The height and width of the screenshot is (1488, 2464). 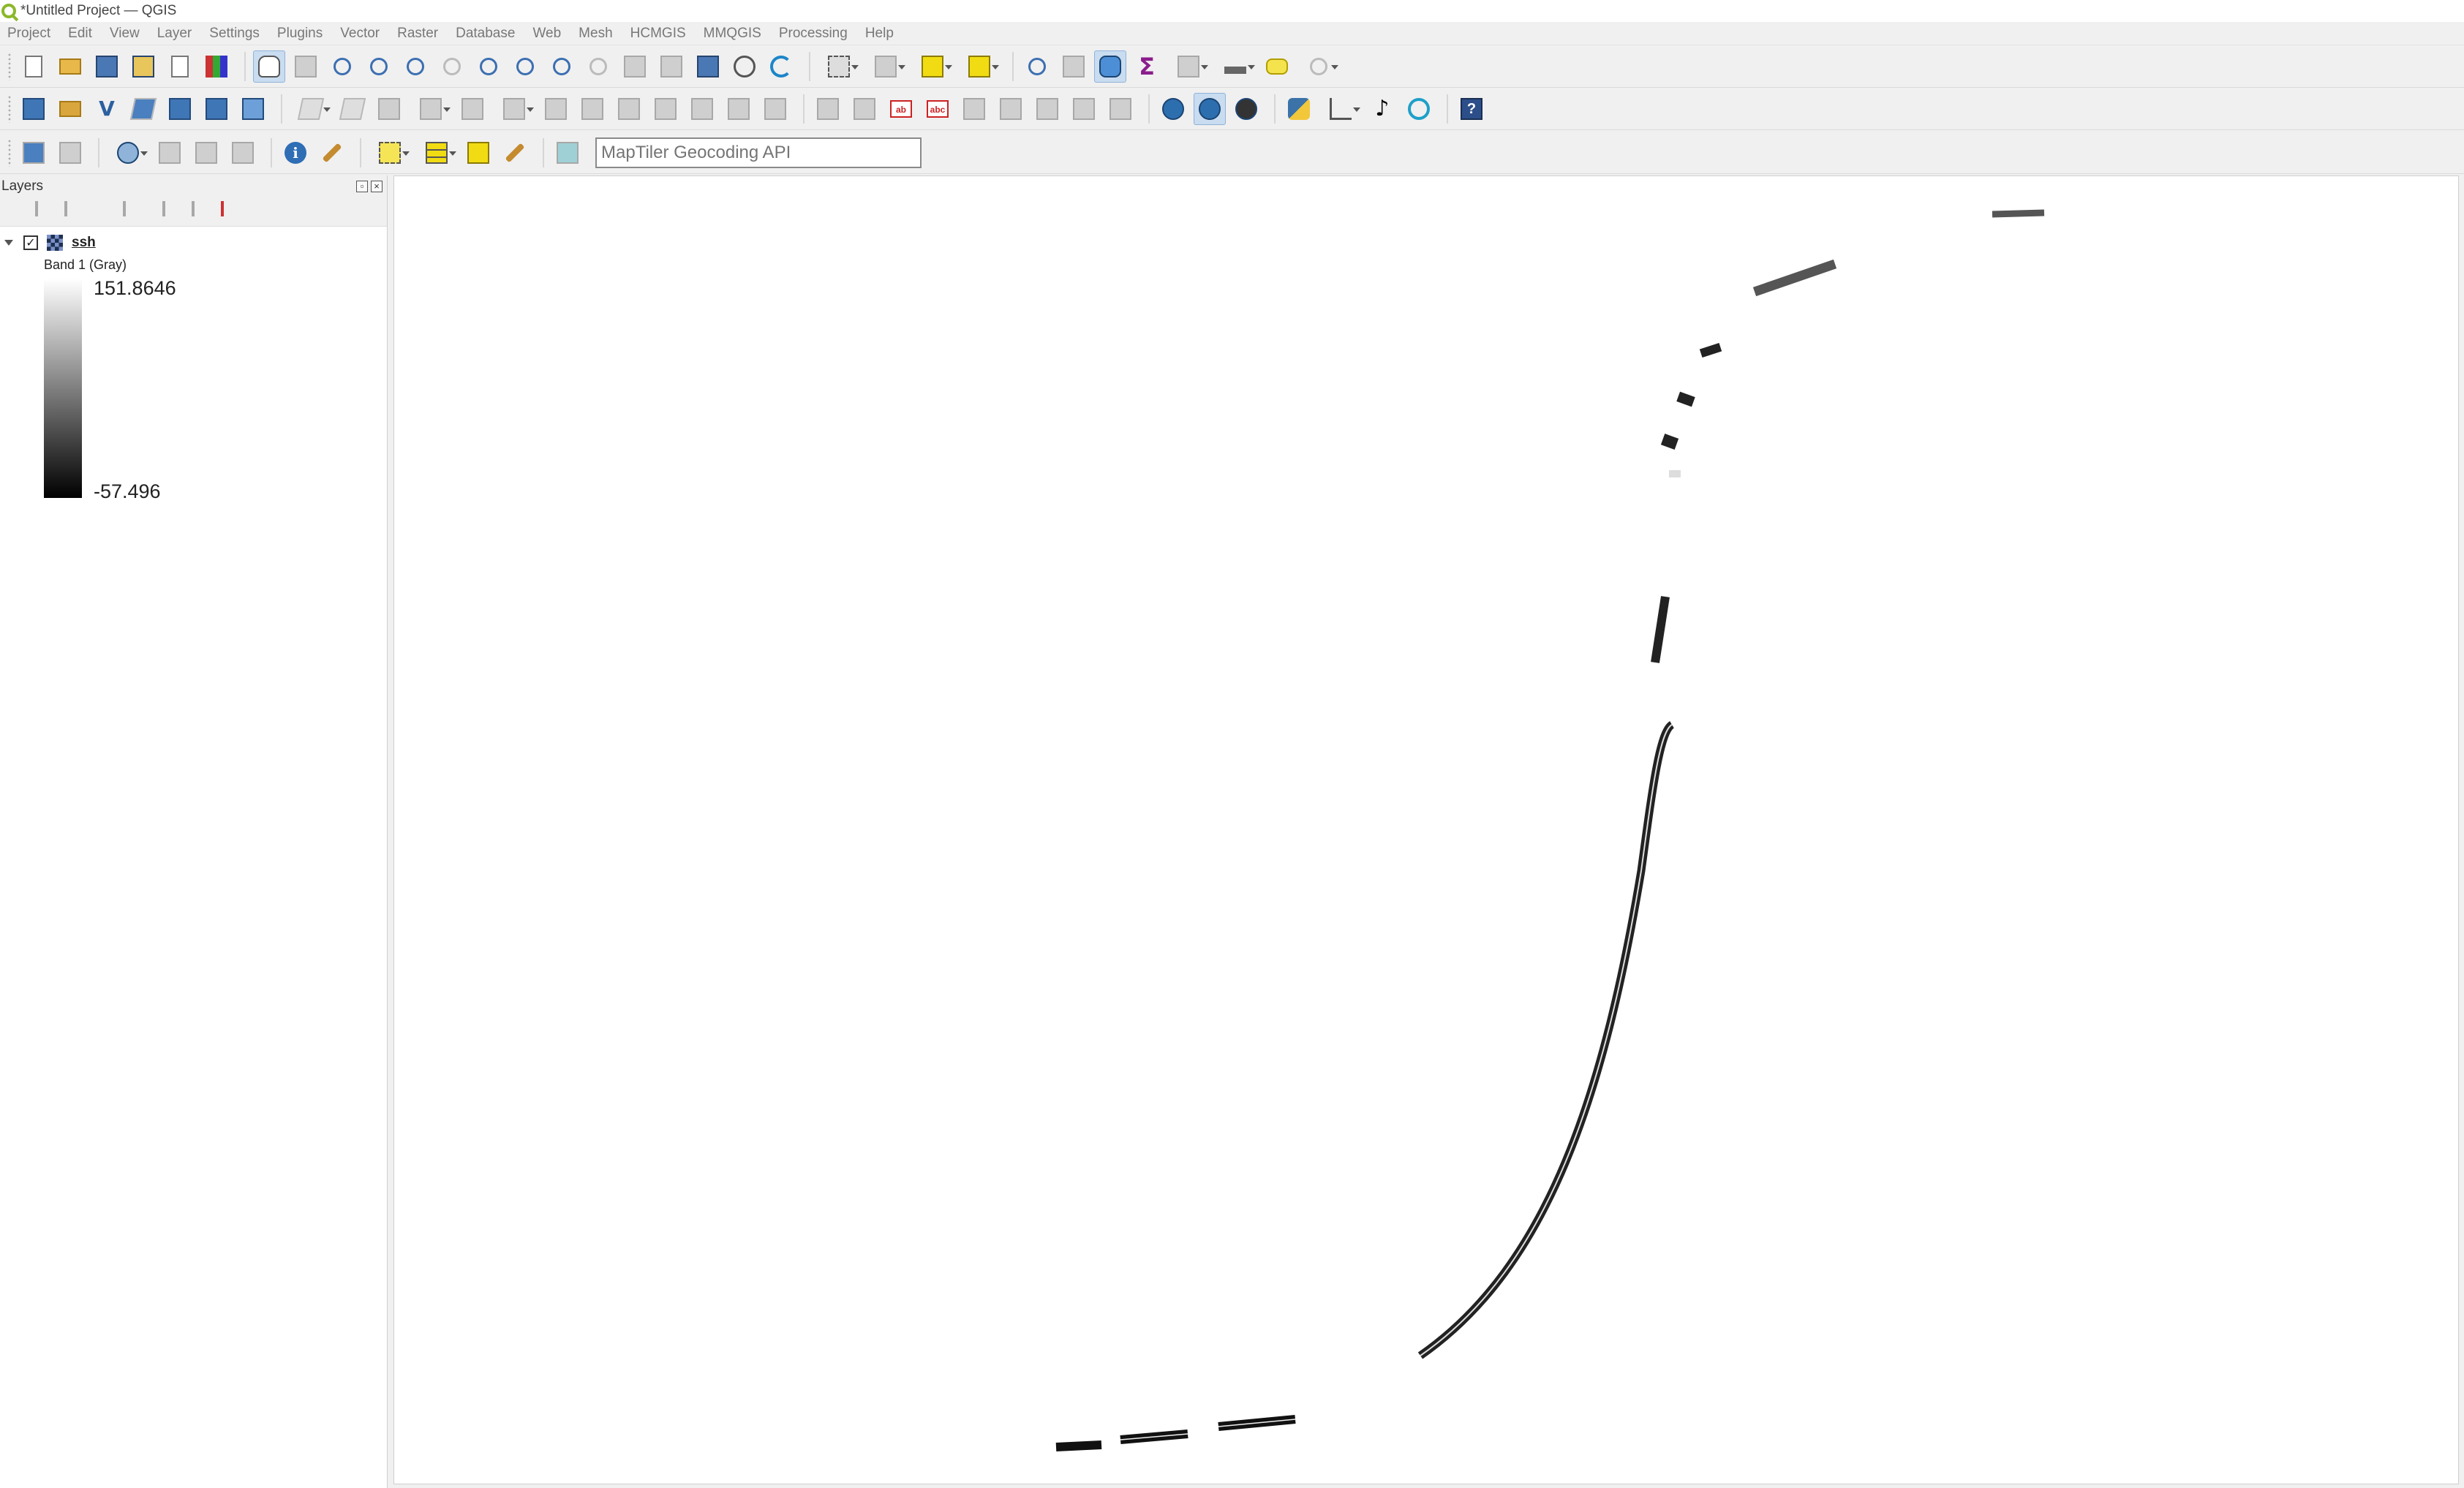 I want to click on save-edits-button, so click(x=389, y=109).